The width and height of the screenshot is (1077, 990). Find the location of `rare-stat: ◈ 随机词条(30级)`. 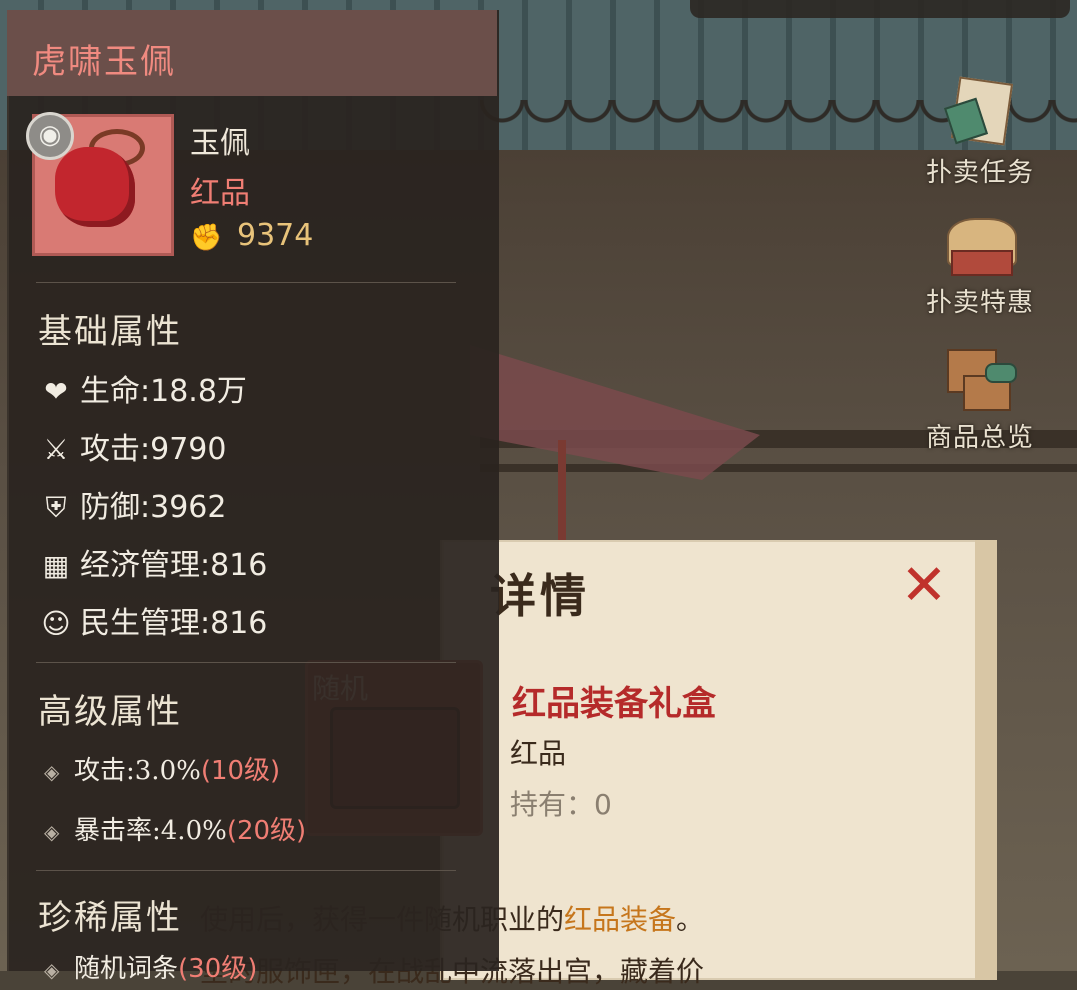

rare-stat: ◈ 随机词条(30级) is located at coordinates (151, 969).